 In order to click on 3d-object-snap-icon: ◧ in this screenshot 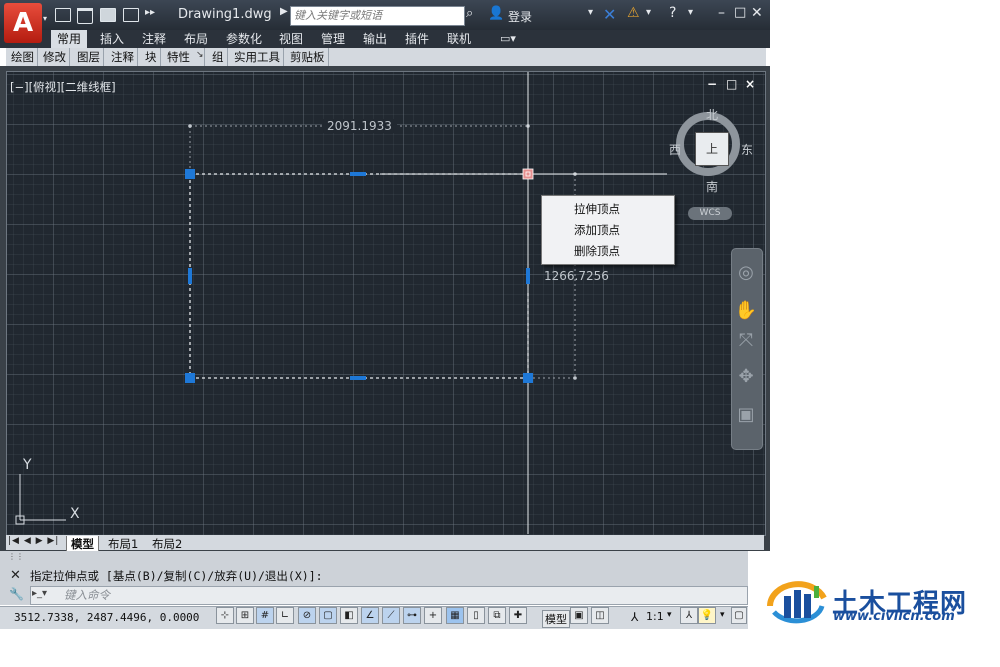, I will do `click(349, 615)`.